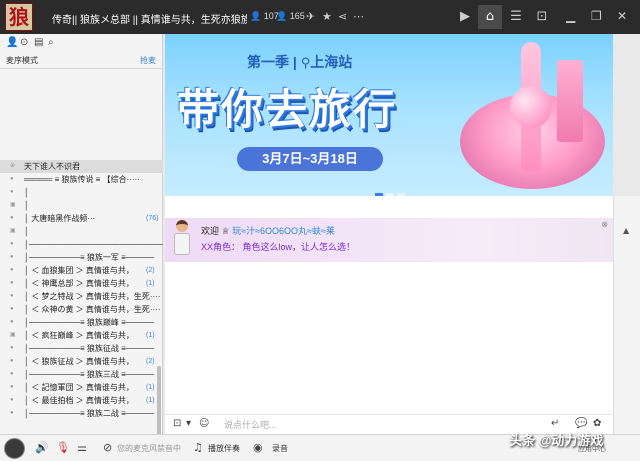 Image resolution: width=640 pixels, height=461 pixels. I want to click on tree-row: ● │ ＜ 血狼集团 ＞ 真情谁与共， (2), so click(81, 270).